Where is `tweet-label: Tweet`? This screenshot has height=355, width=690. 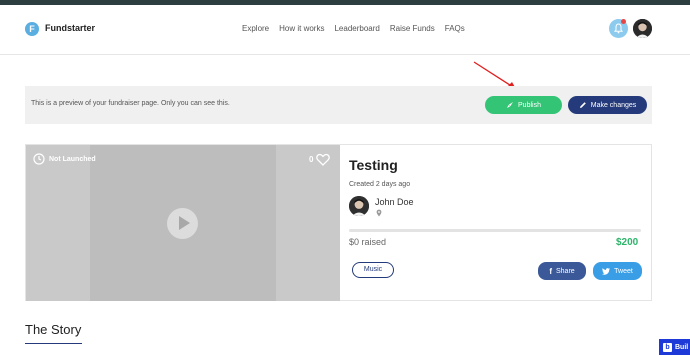 tweet-label: Tweet is located at coordinates (623, 271).